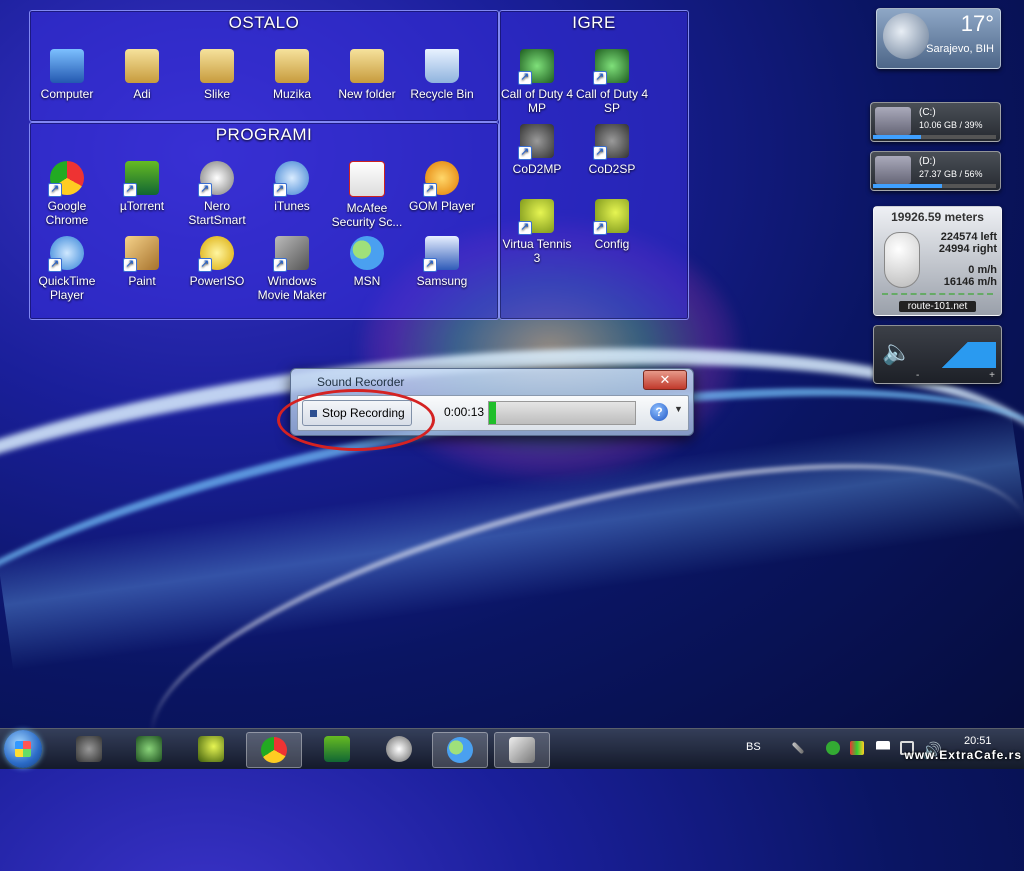 Image resolution: width=1024 pixels, height=871 pixels. Describe the element at coordinates (537, 150) in the screenshot. I see `desktop-icon-cod2mp: CoD2MP` at that location.